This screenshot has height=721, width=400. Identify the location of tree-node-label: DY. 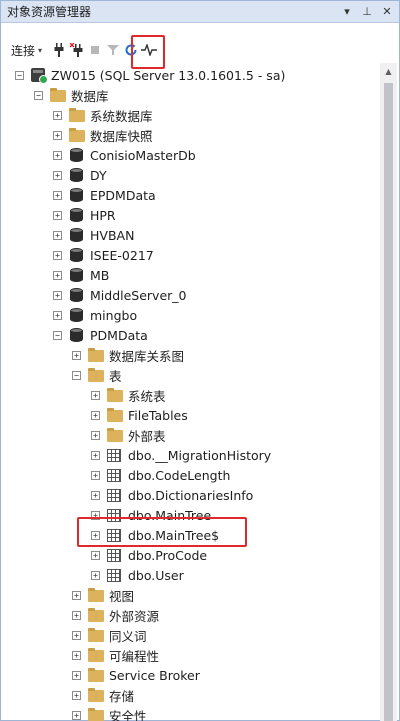
(98, 175).